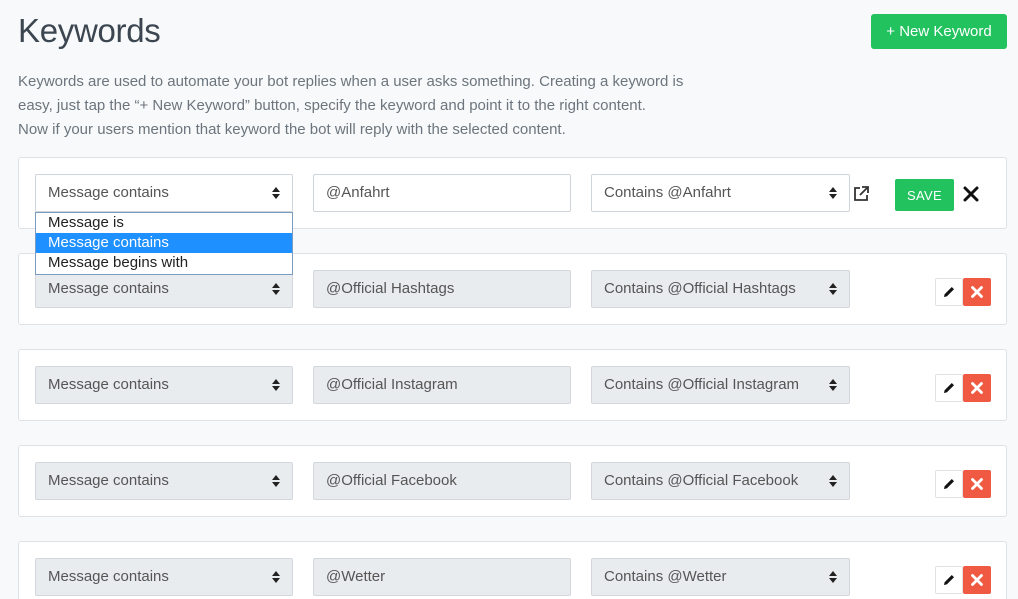  What do you see at coordinates (164, 223) in the screenshot?
I see `dropdown-option-message-is: Message is` at bounding box center [164, 223].